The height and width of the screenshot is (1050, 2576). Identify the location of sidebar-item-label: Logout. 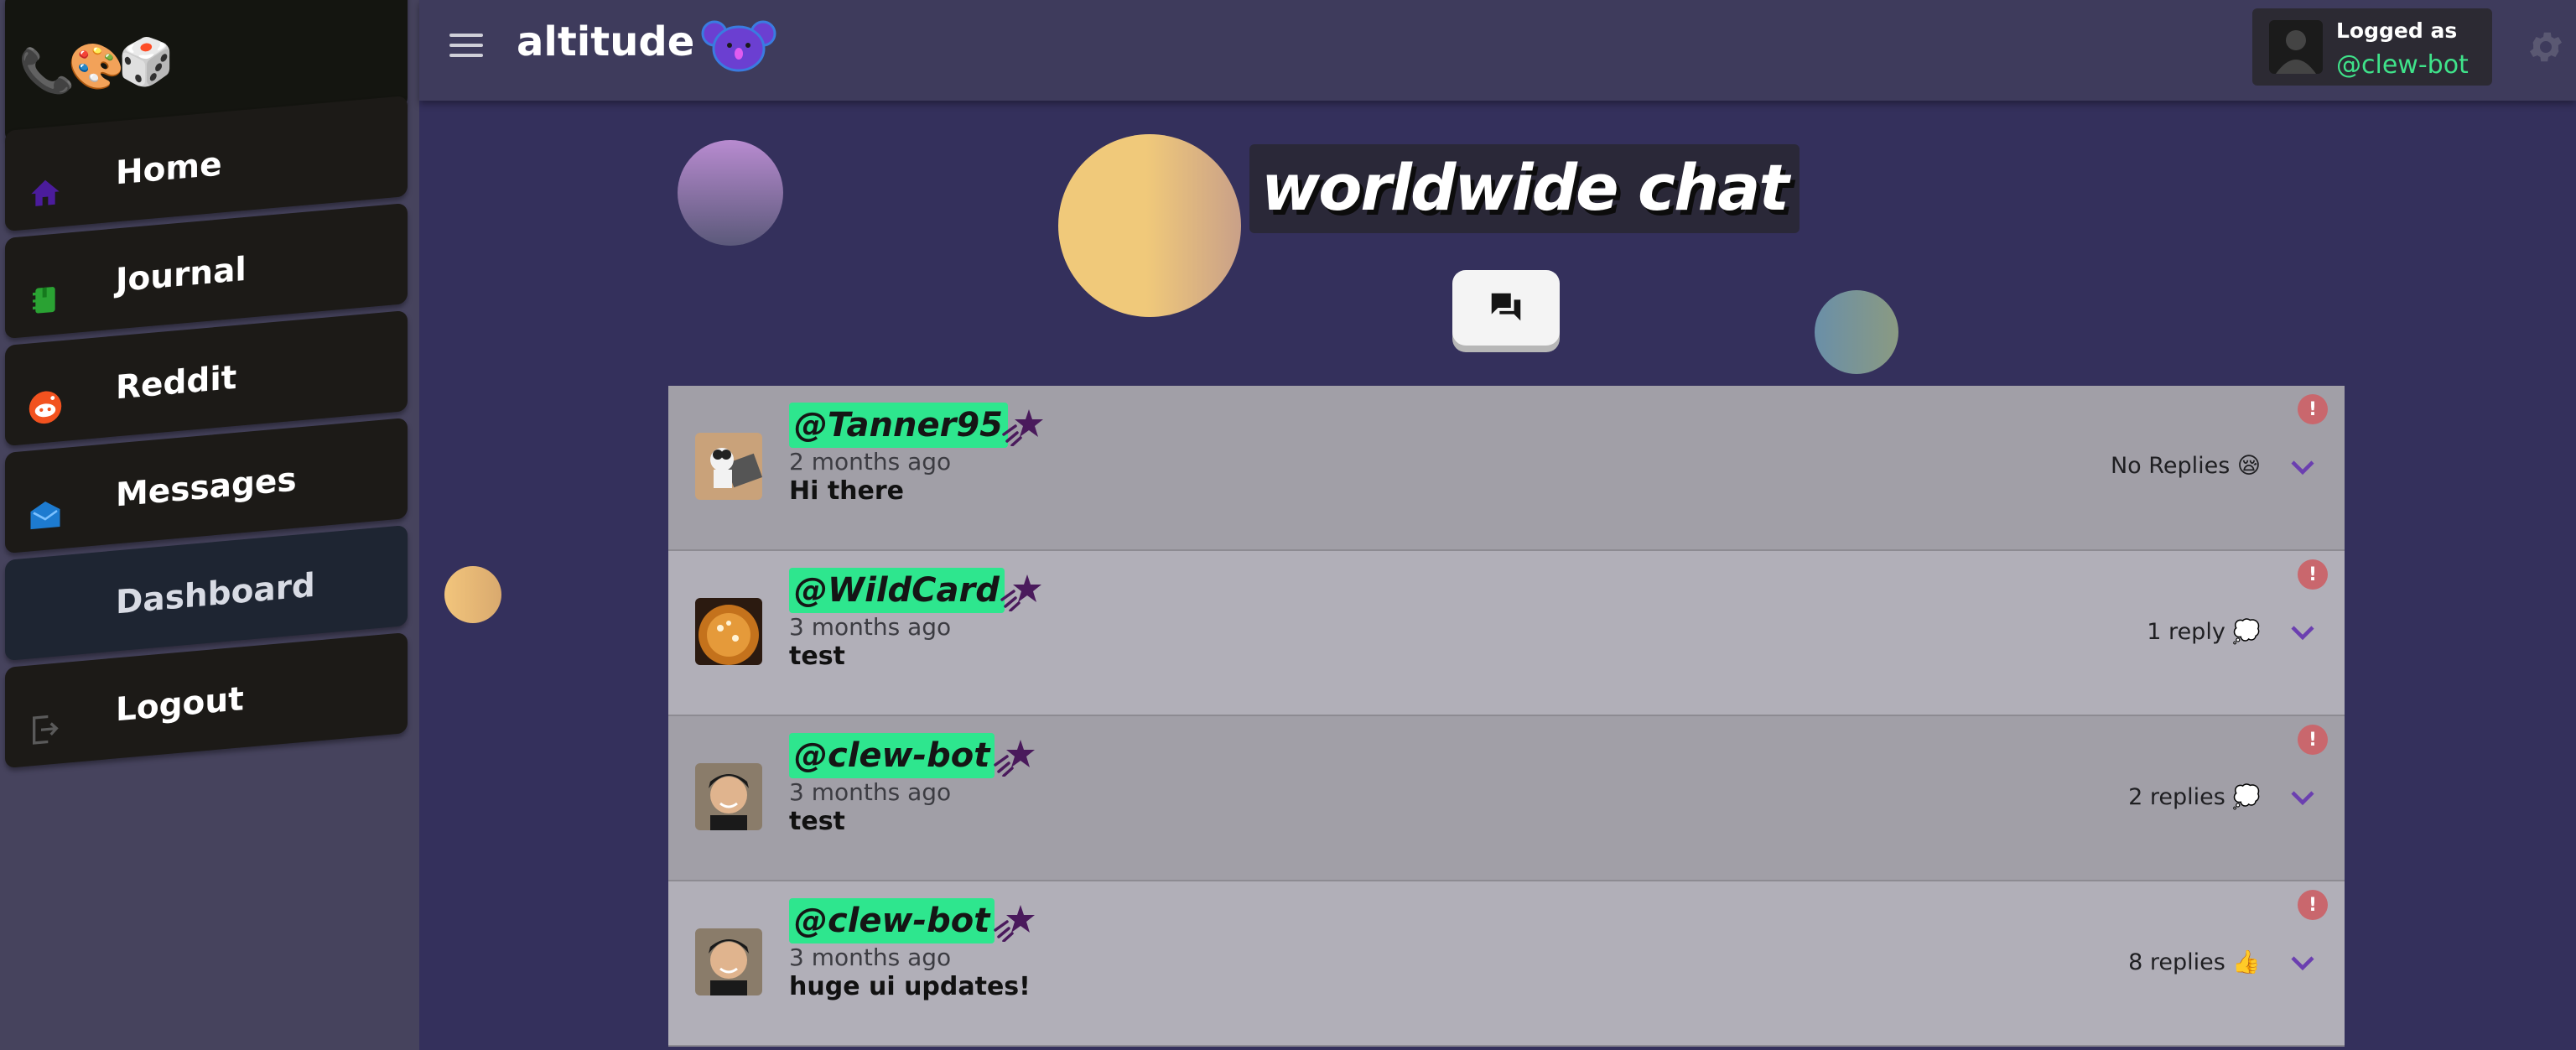
(180, 705).